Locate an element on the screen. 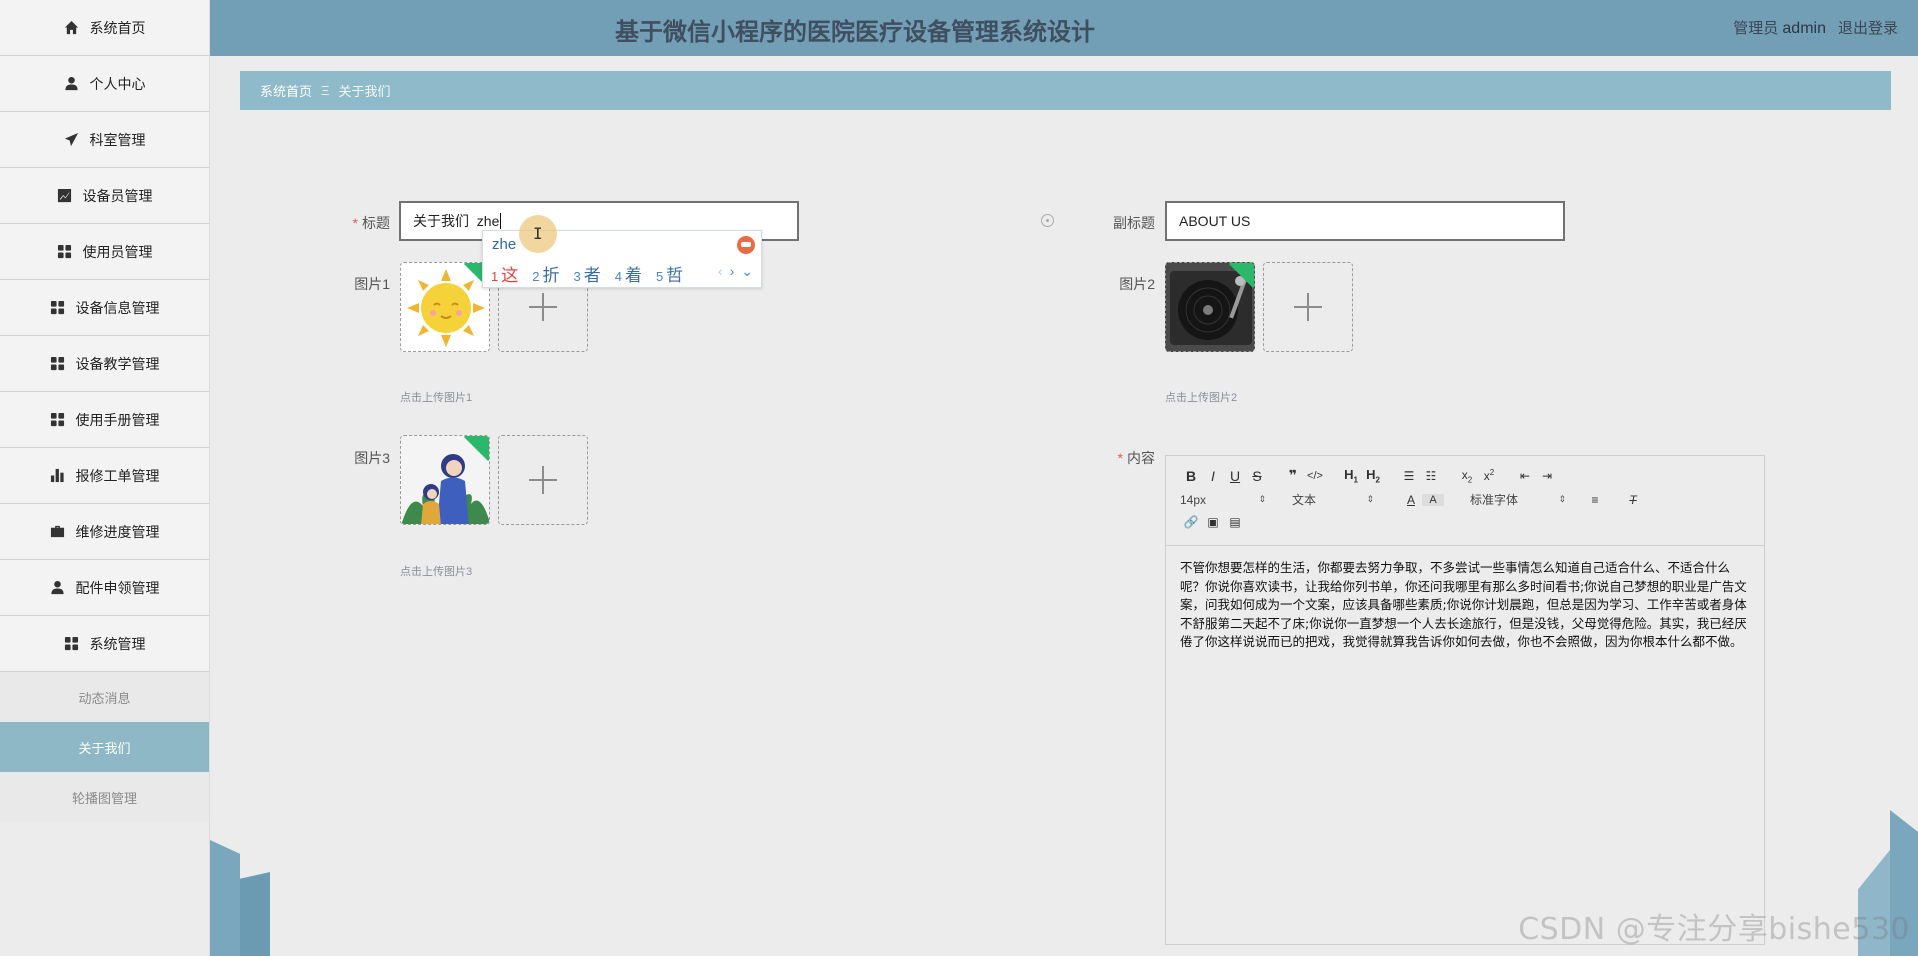  header: 基于微信小程序的医院医疗设备管理系统设计 管理员 admin 退出登录 is located at coordinates (1064, 28).